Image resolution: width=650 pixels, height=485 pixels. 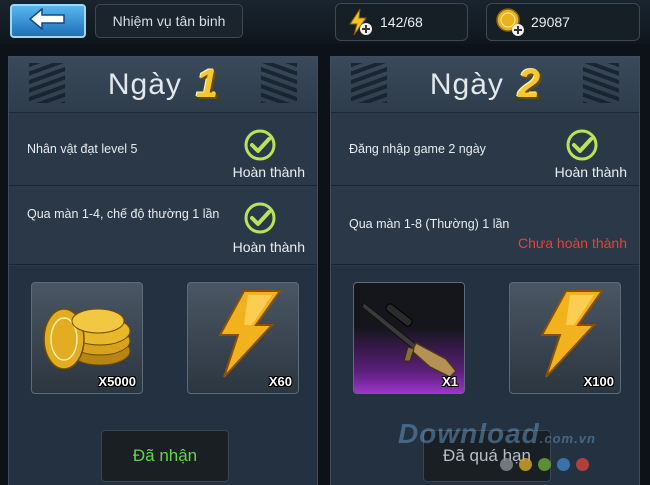 I want to click on day-1-header: Ngày 1, so click(x=163, y=85).